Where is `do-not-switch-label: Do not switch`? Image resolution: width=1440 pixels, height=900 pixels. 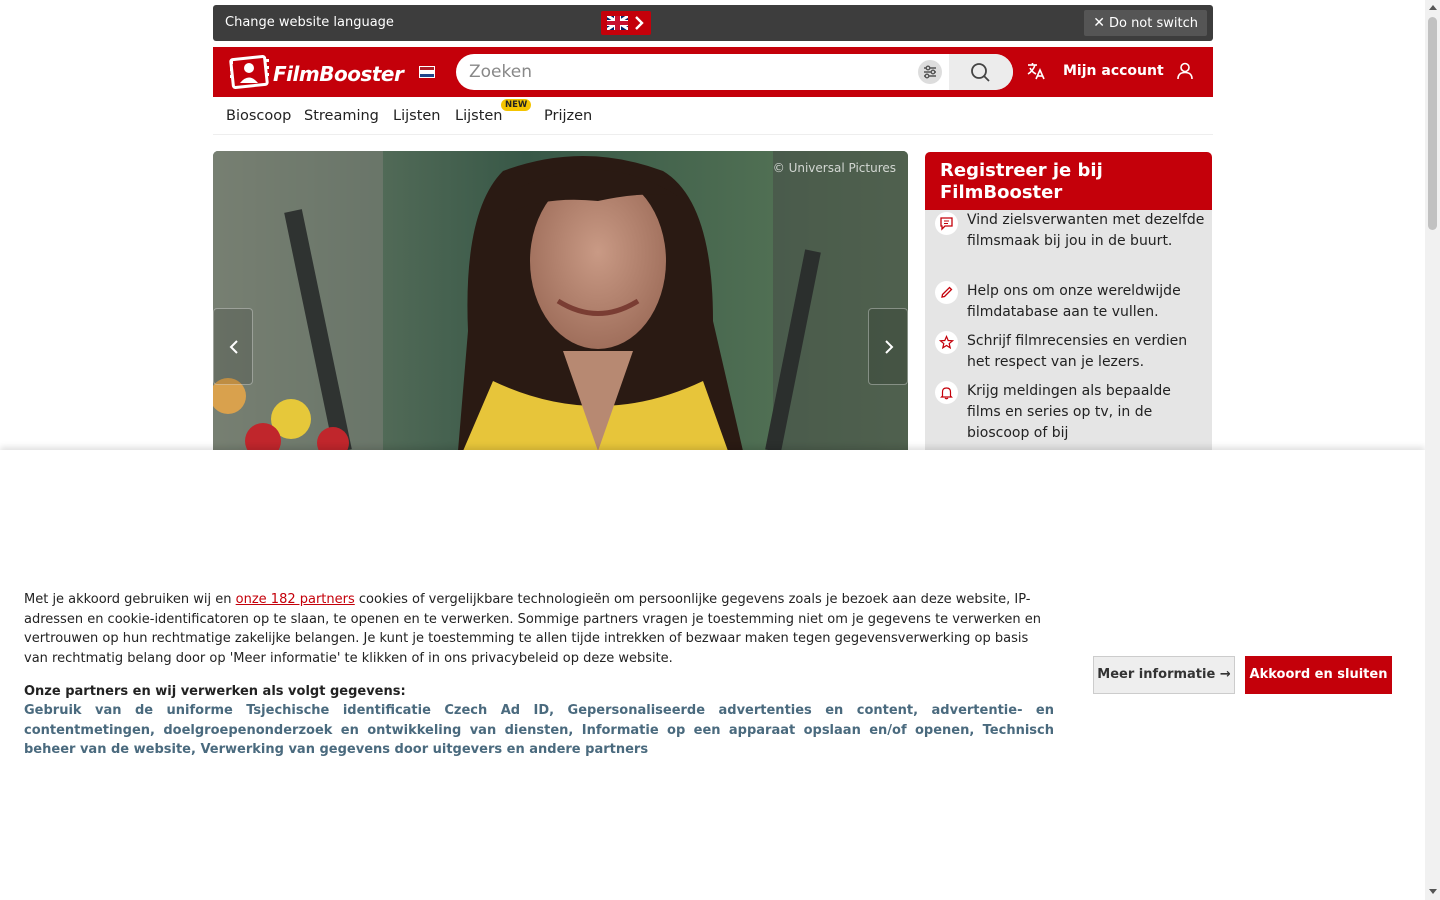 do-not-switch-label: Do not switch is located at coordinates (1153, 23).